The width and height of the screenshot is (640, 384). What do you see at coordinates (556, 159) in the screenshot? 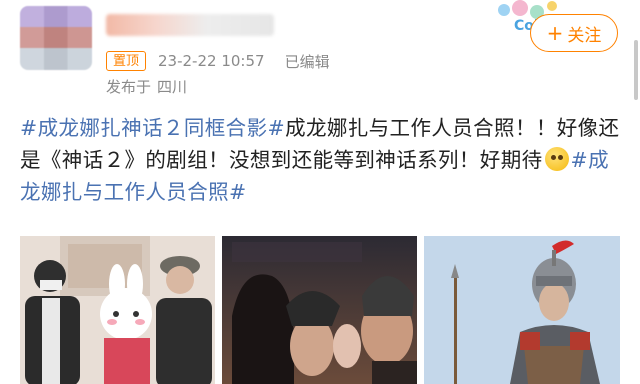
I see `smiling-face-emoji-icon` at bounding box center [556, 159].